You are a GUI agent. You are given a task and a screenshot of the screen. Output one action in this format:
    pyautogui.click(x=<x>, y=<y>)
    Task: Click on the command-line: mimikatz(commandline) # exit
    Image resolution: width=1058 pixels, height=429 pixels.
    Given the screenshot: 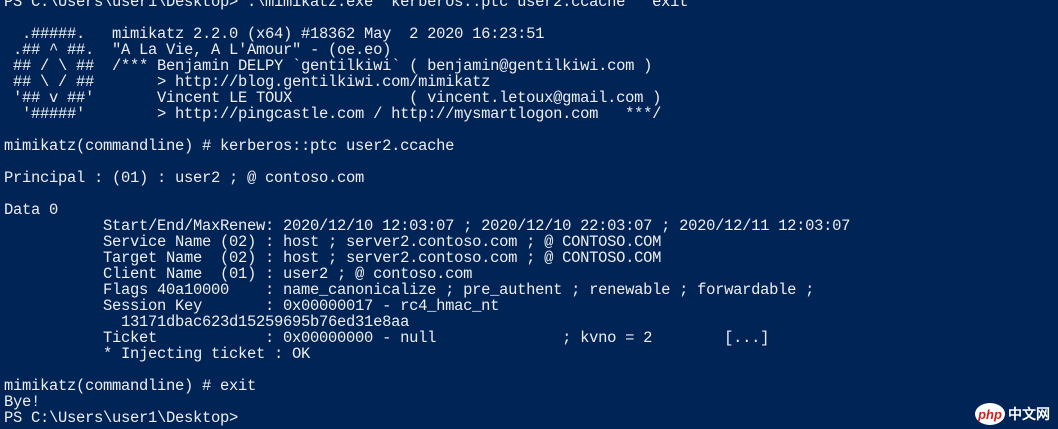 What is the action you would take?
    pyautogui.click(x=130, y=386)
    